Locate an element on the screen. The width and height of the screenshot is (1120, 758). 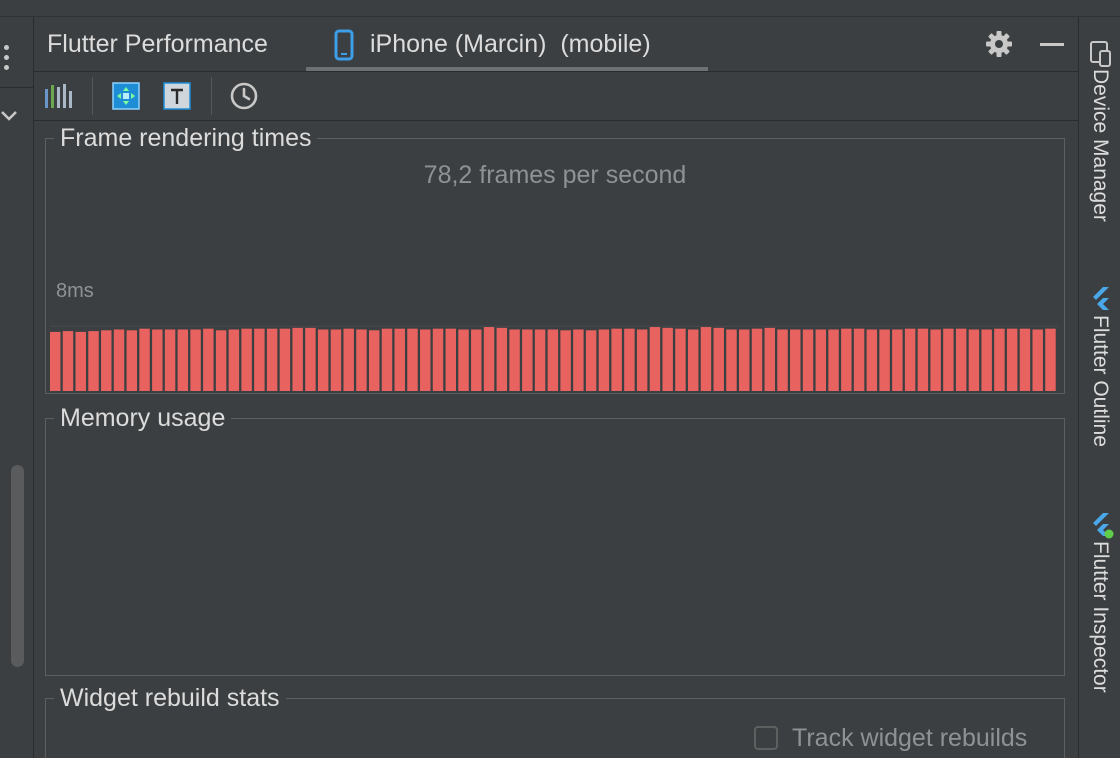
stripe-flutter-inspector: Flutter Inspector is located at coordinates (1099, 621).